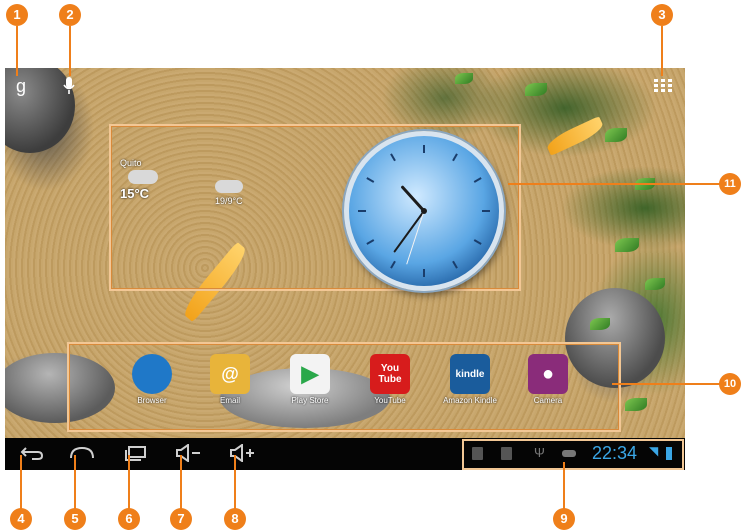 This screenshot has height=532, width=748. I want to click on weather-widget: Quito 15°C, so click(160, 179).